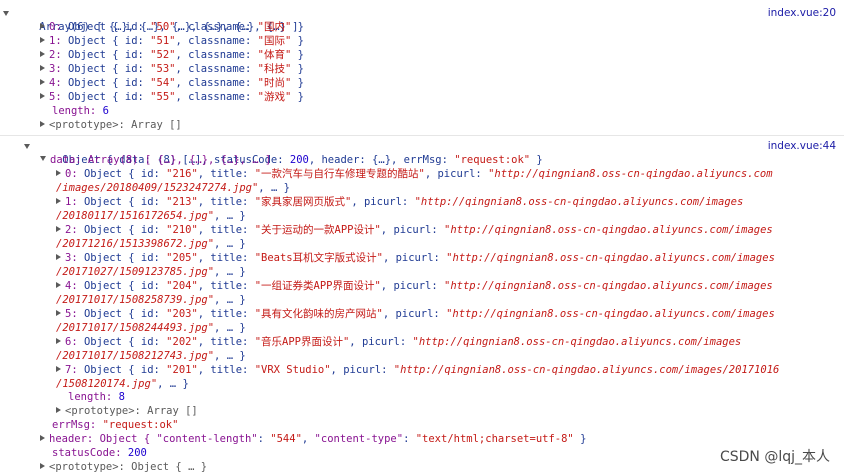  What do you see at coordinates (422, 411) in the screenshot?
I see `data-prototype-row: <prototype>: Array []` at bounding box center [422, 411].